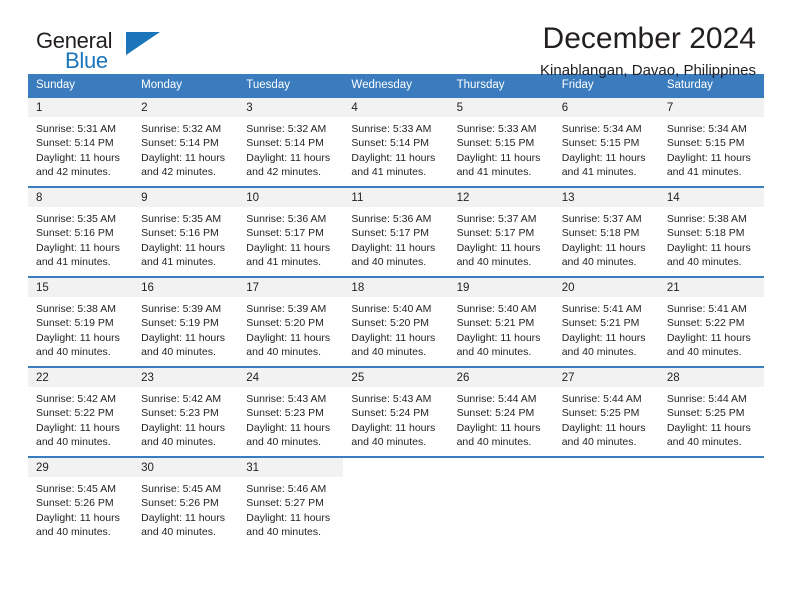  What do you see at coordinates (81, 467) in the screenshot?
I see `day-number: 29` at bounding box center [81, 467].